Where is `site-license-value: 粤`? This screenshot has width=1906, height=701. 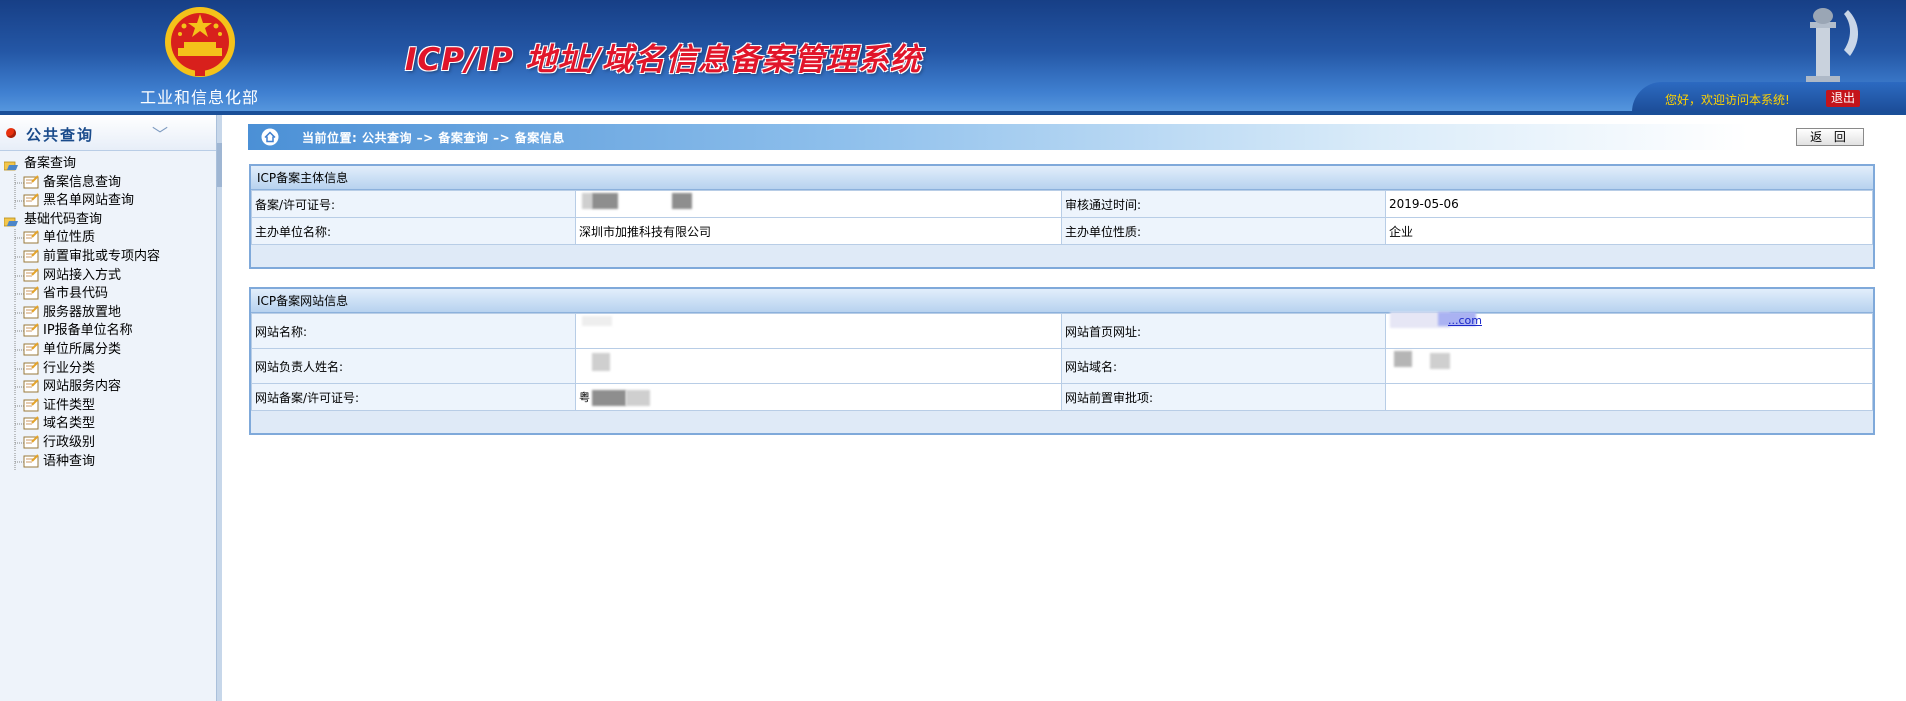 site-license-value: 粤 is located at coordinates (818, 397).